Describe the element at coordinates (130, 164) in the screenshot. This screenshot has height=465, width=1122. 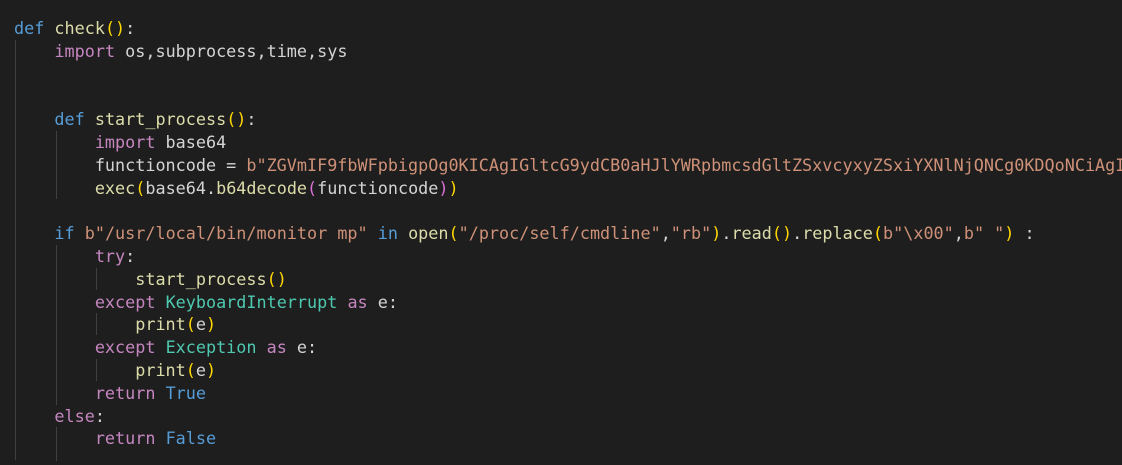
I see `code-token: functioncode =` at that location.